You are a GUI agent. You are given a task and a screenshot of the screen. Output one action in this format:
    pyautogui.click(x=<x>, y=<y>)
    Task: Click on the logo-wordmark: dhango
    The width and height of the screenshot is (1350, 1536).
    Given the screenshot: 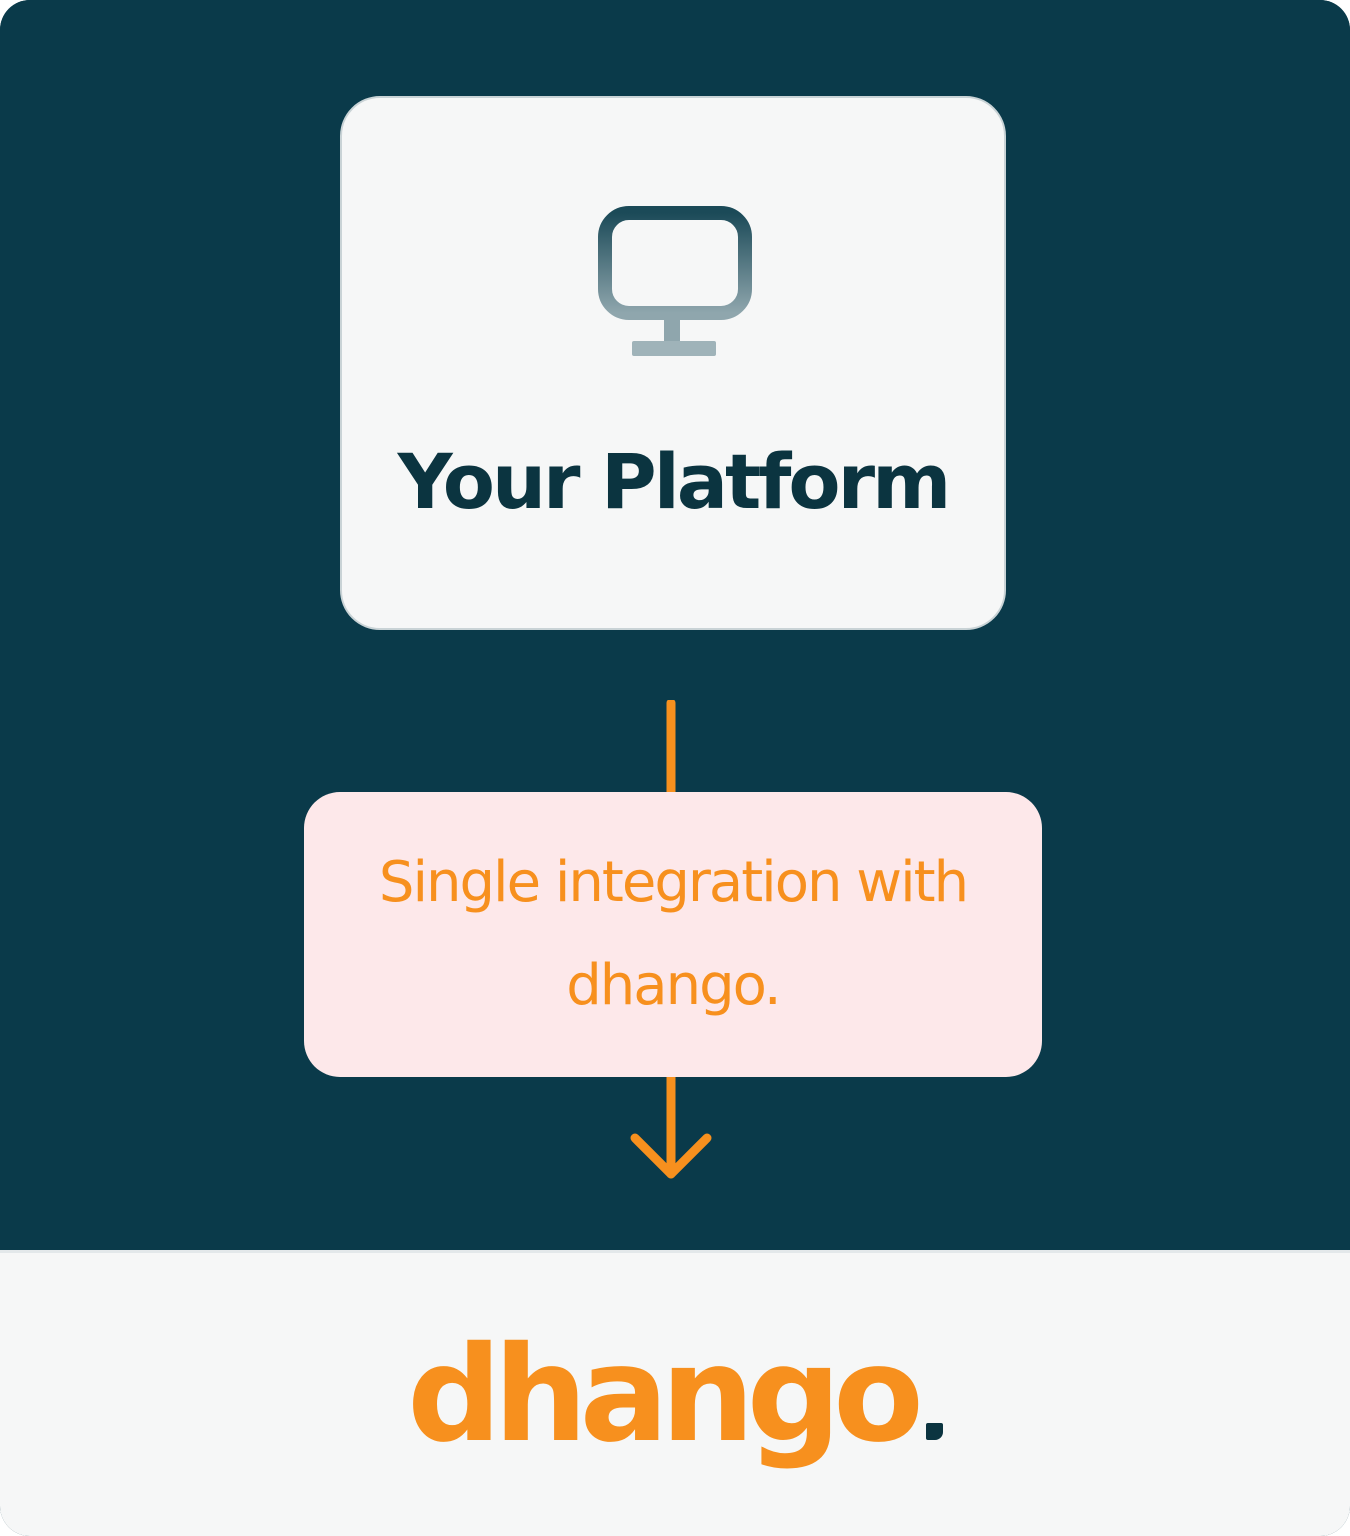 What is the action you would take?
    pyautogui.click(x=665, y=1395)
    